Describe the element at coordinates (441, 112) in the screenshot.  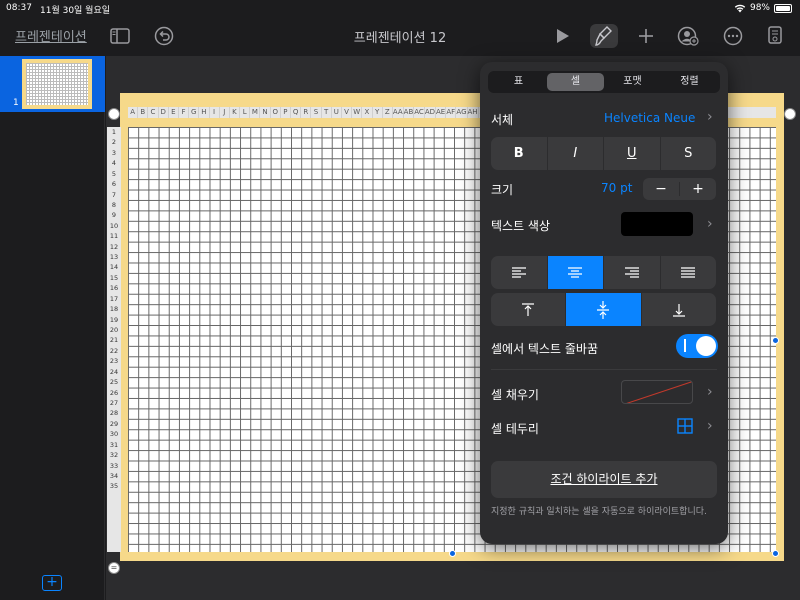
I see `column-header: AE` at that location.